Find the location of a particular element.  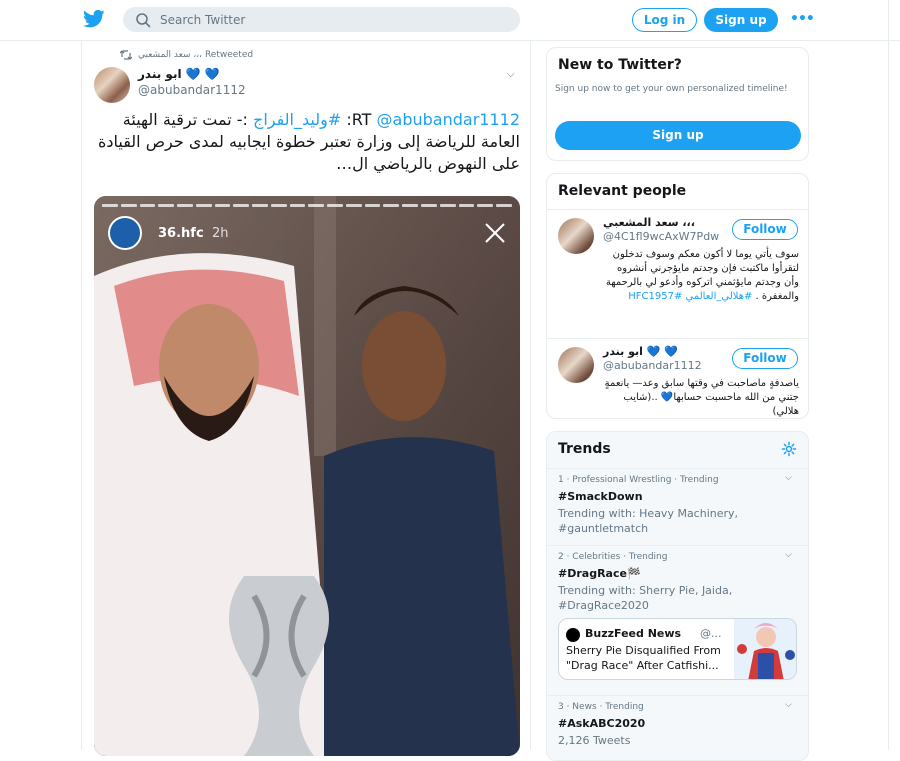

person-username: @abubandar1112 is located at coordinates (652, 365).